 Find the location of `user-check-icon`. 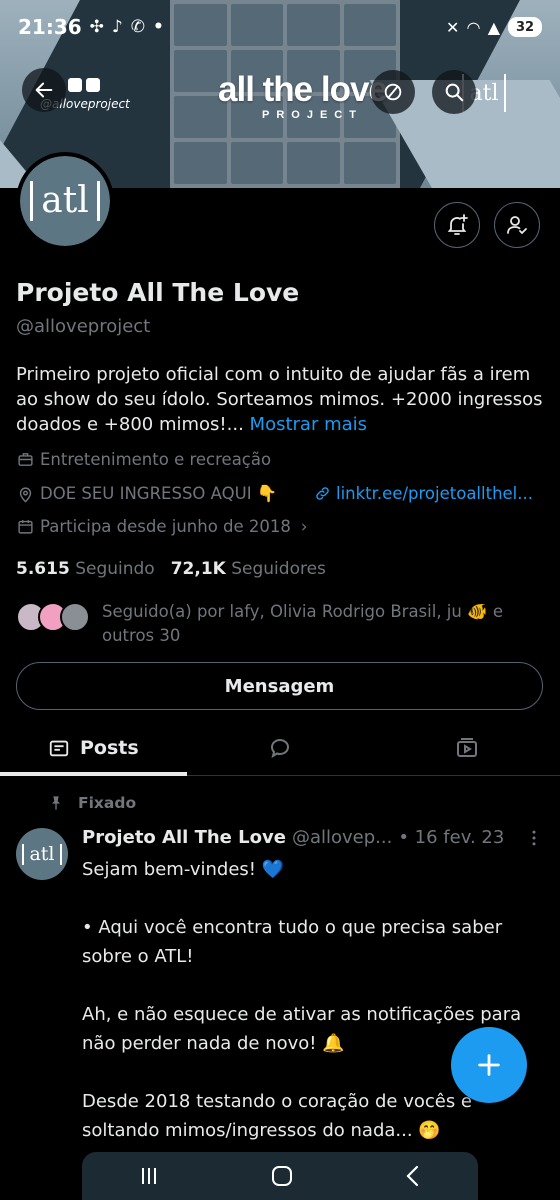

user-check-icon is located at coordinates (517, 225).